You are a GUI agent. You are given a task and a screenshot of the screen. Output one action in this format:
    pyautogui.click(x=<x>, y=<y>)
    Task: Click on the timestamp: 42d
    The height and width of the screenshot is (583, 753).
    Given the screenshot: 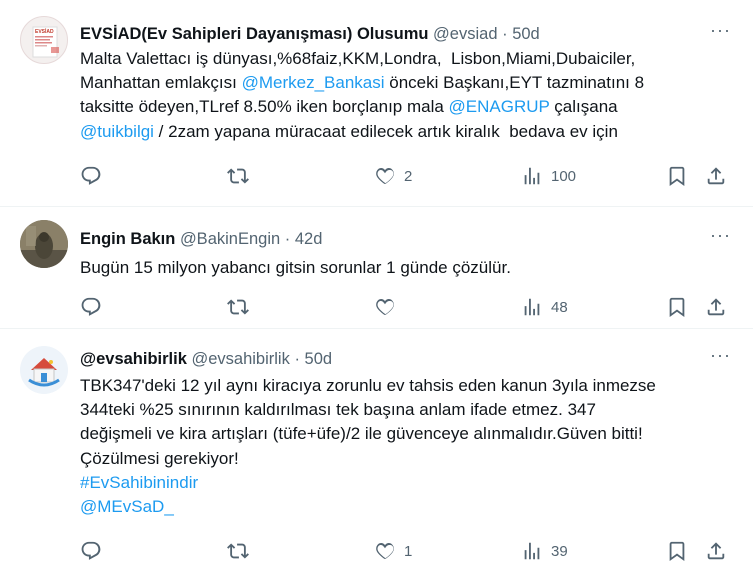 What is the action you would take?
    pyautogui.click(x=309, y=239)
    